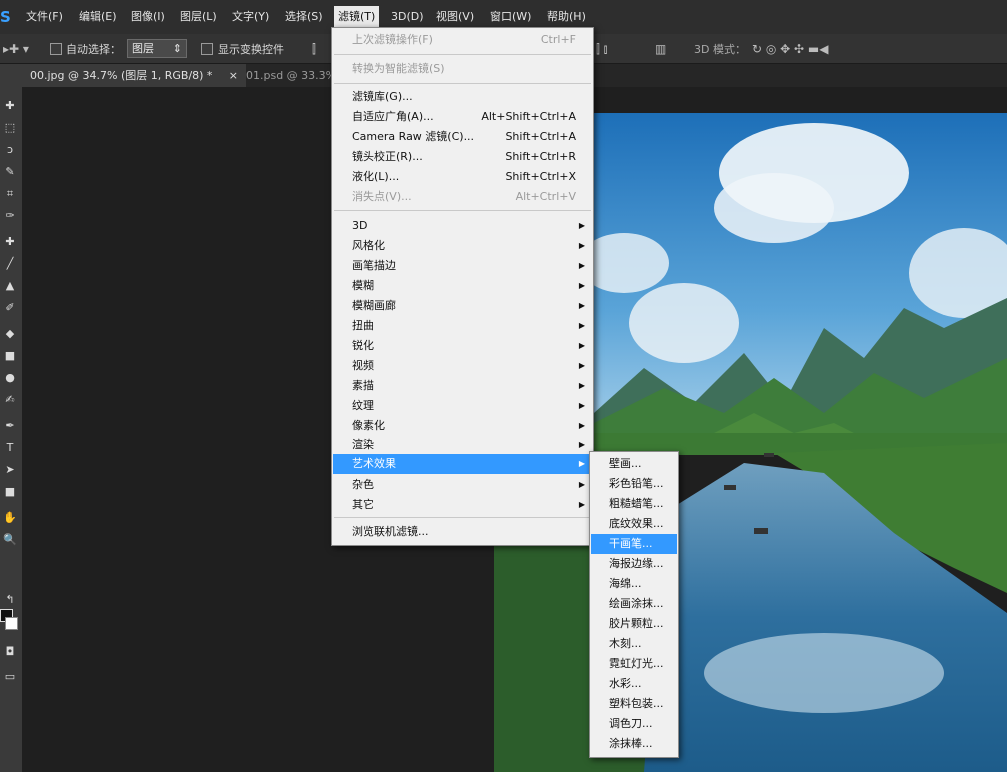 This screenshot has width=1007, height=772. I want to click on auto-select-label: 自动选择：, so click(93, 49).